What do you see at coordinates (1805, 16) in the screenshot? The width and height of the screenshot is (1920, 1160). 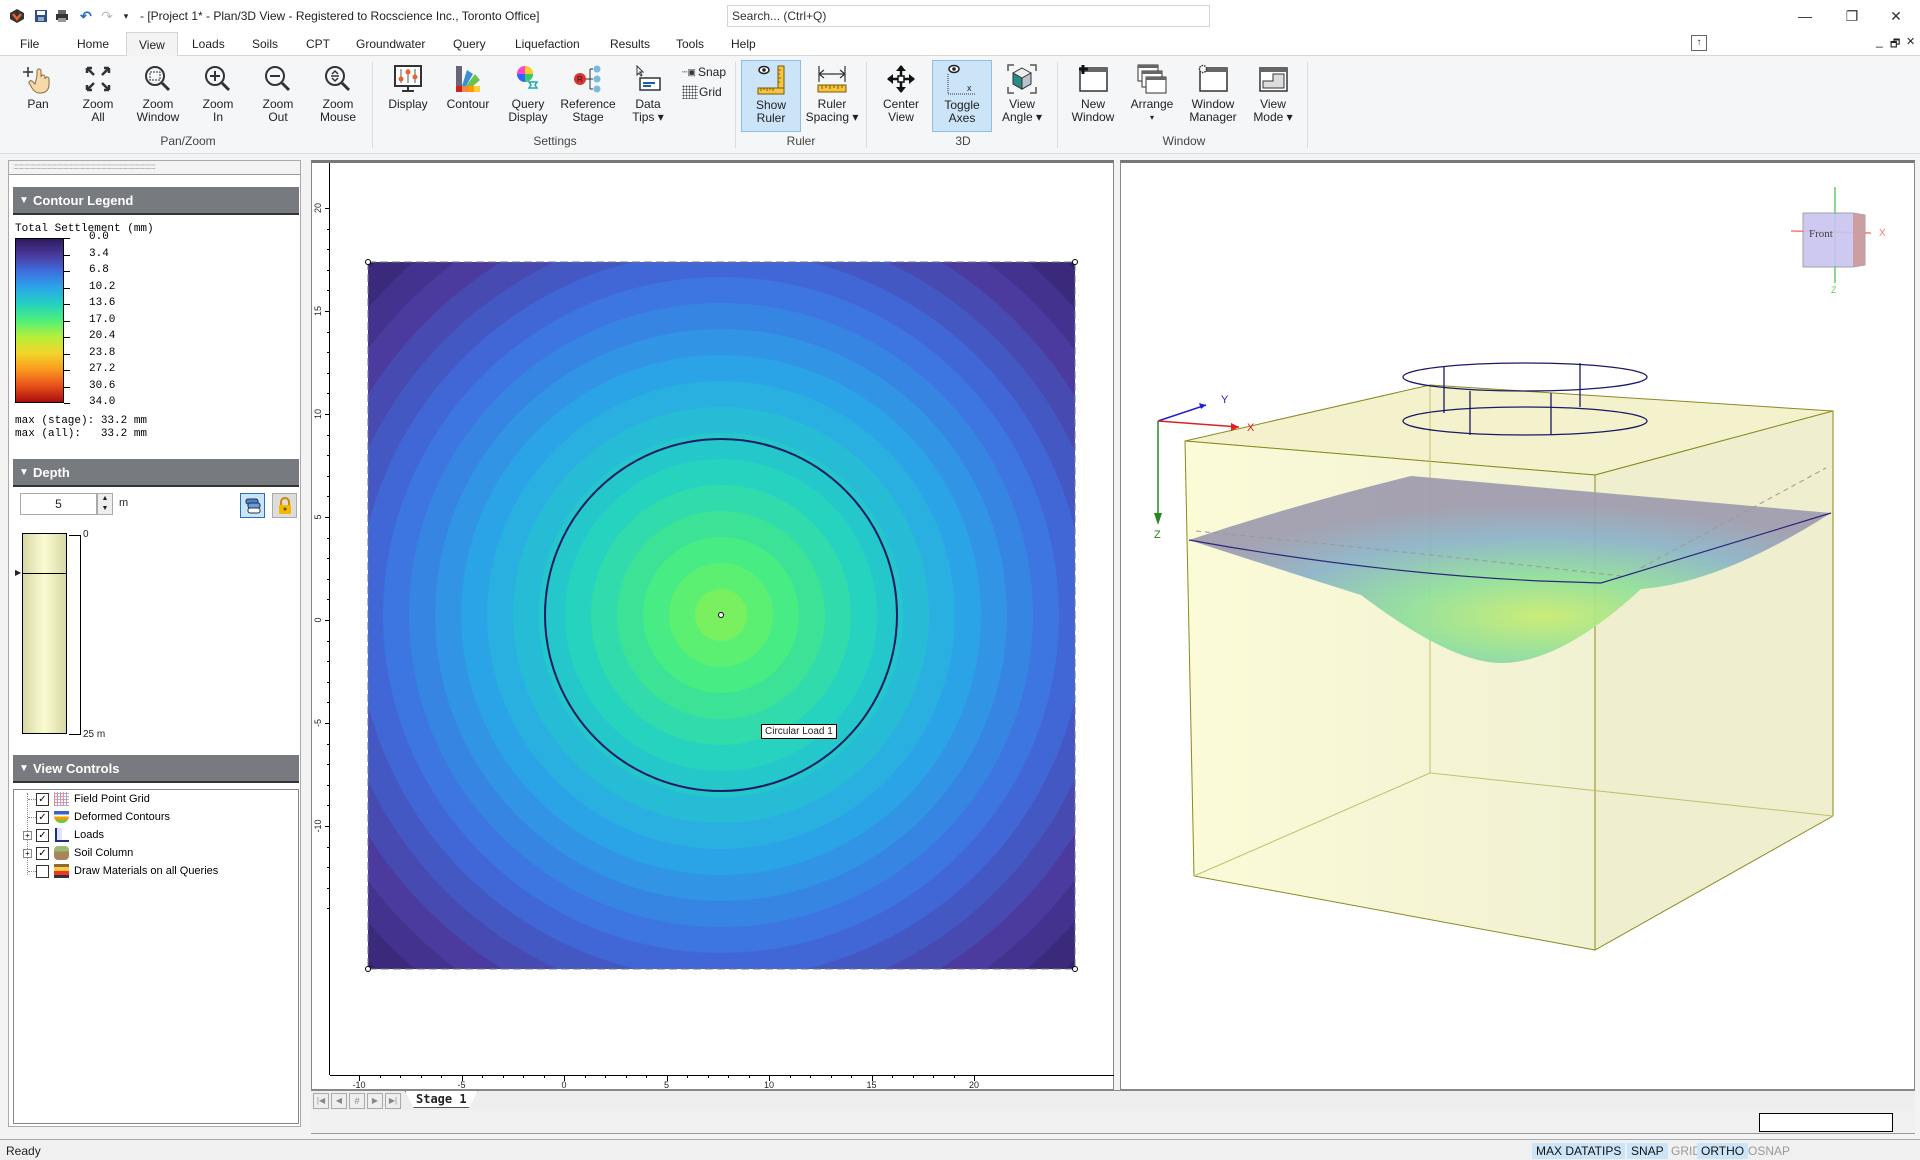 I see `minimize-button: —` at bounding box center [1805, 16].